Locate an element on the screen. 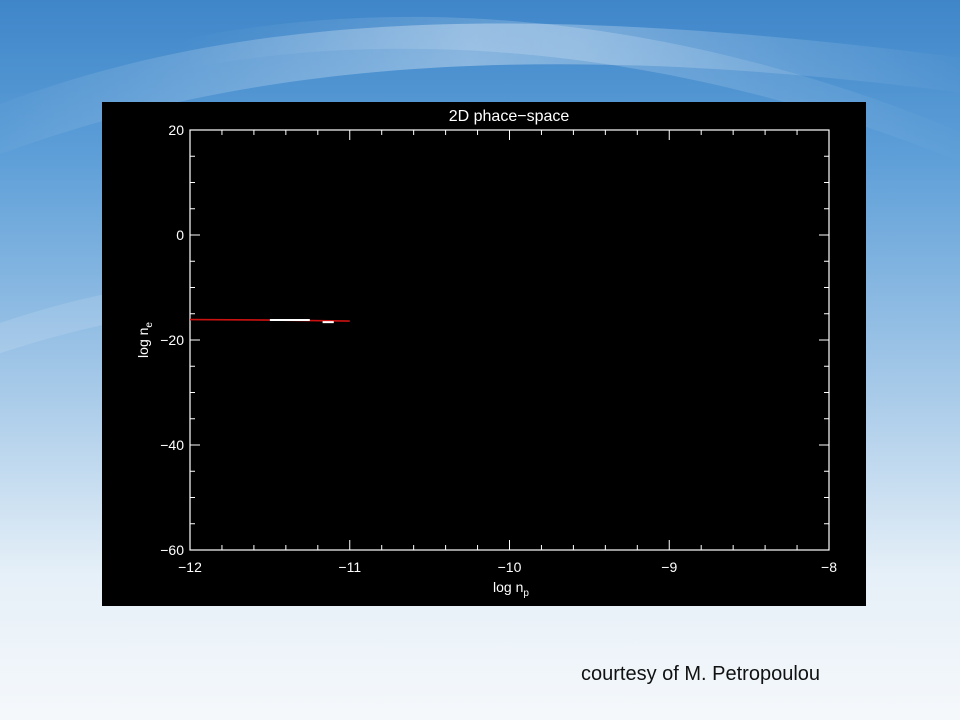  y-tick-label: 20 is located at coordinates (176, 130).